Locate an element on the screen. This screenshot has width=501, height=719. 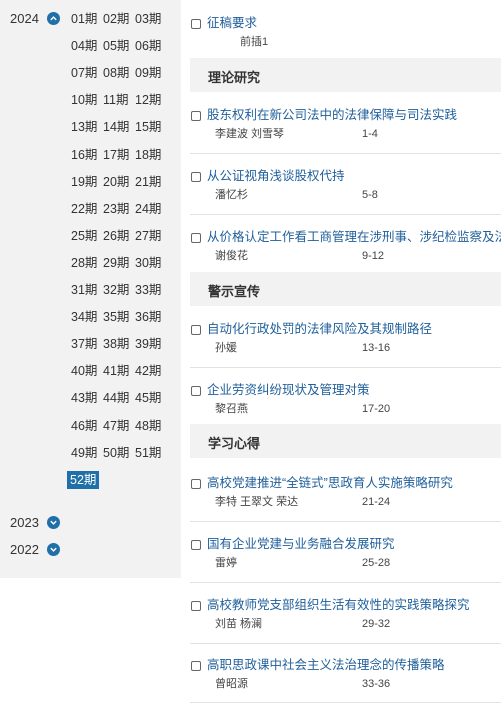
issue-link: 50期 is located at coordinates (116, 453).